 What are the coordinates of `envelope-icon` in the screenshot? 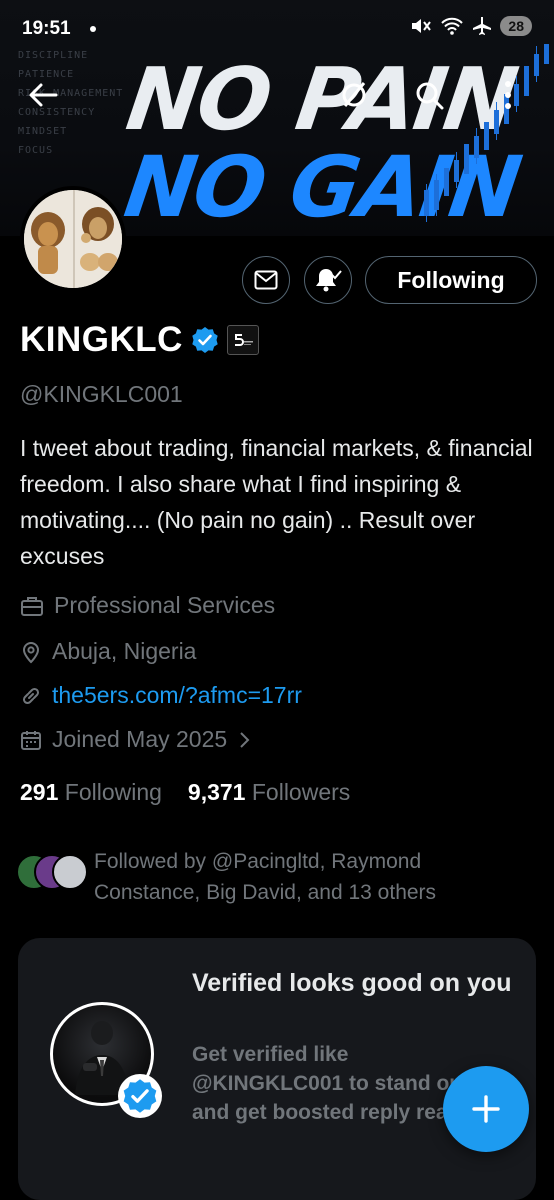 It's located at (266, 280).